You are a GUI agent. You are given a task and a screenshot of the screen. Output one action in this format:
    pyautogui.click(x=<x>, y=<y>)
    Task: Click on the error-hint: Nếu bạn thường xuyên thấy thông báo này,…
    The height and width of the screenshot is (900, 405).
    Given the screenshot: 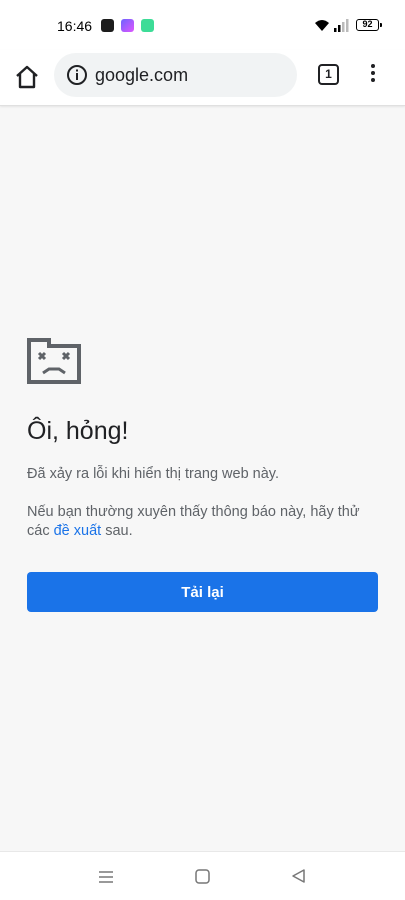 What is the action you would take?
    pyautogui.click(x=204, y=522)
    